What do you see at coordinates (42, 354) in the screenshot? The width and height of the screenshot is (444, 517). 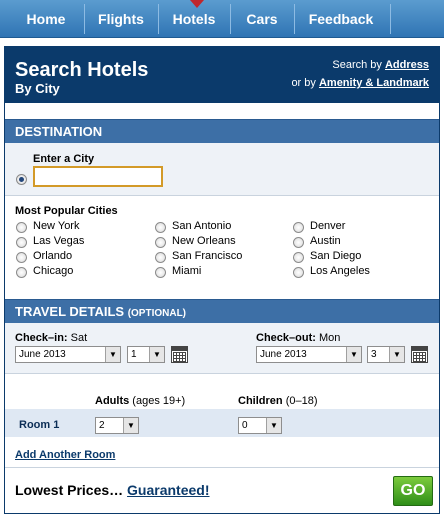 I see `checkin-month-value: June 2013` at bounding box center [42, 354].